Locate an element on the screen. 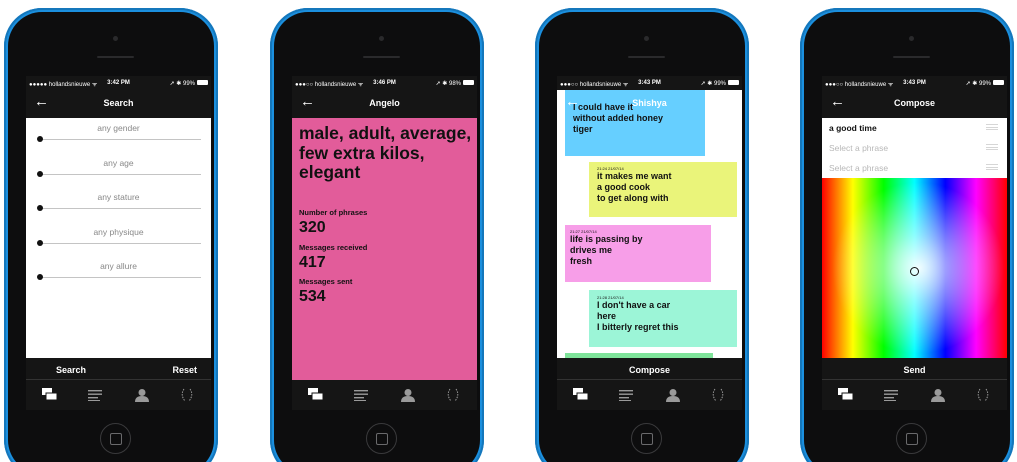 Image resolution: width=1017 pixels, height=462 pixels. phrase-placeholder: Select a phrase is located at coordinates (859, 168).